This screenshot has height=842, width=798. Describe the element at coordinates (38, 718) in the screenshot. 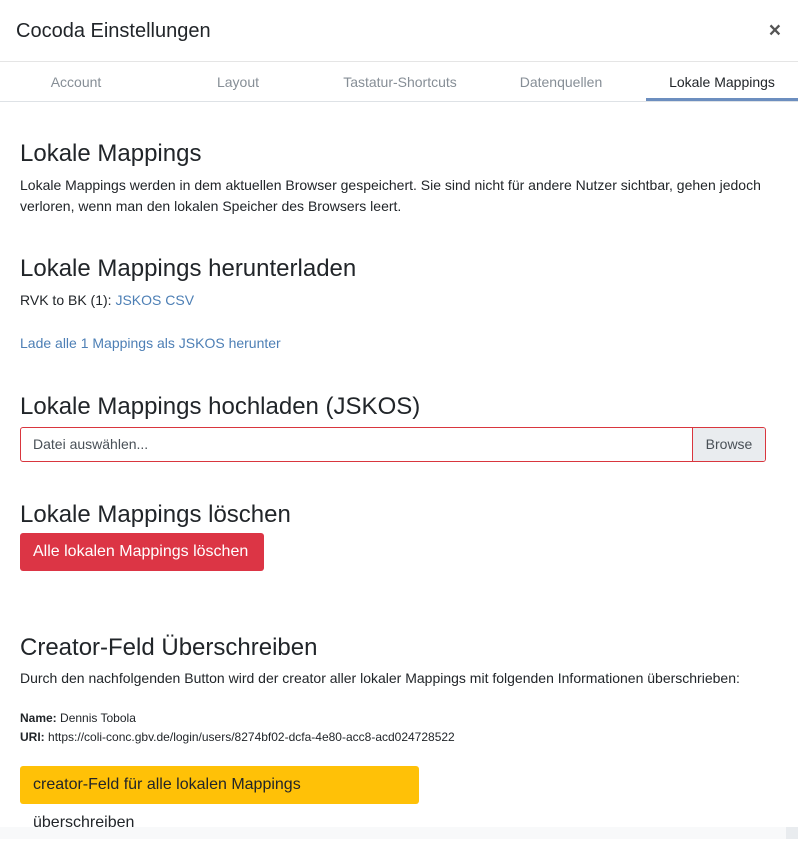

I see `creator-name-label: Name:` at that location.